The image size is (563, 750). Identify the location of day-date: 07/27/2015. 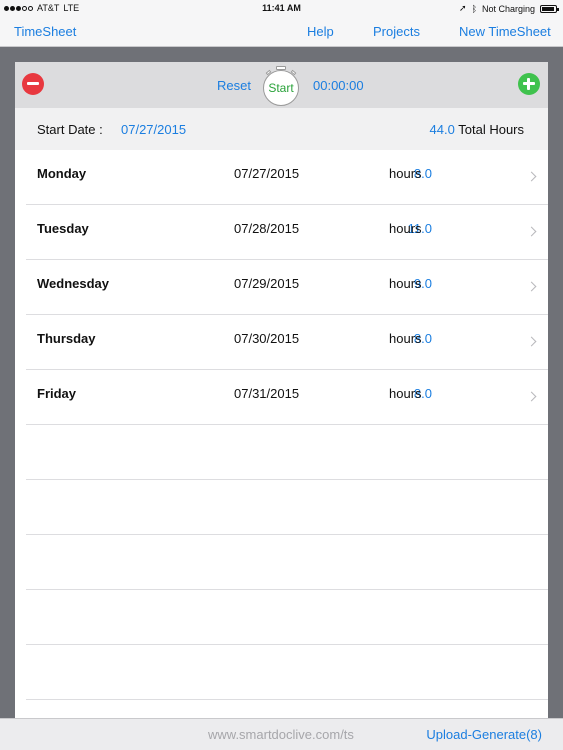
(267, 173).